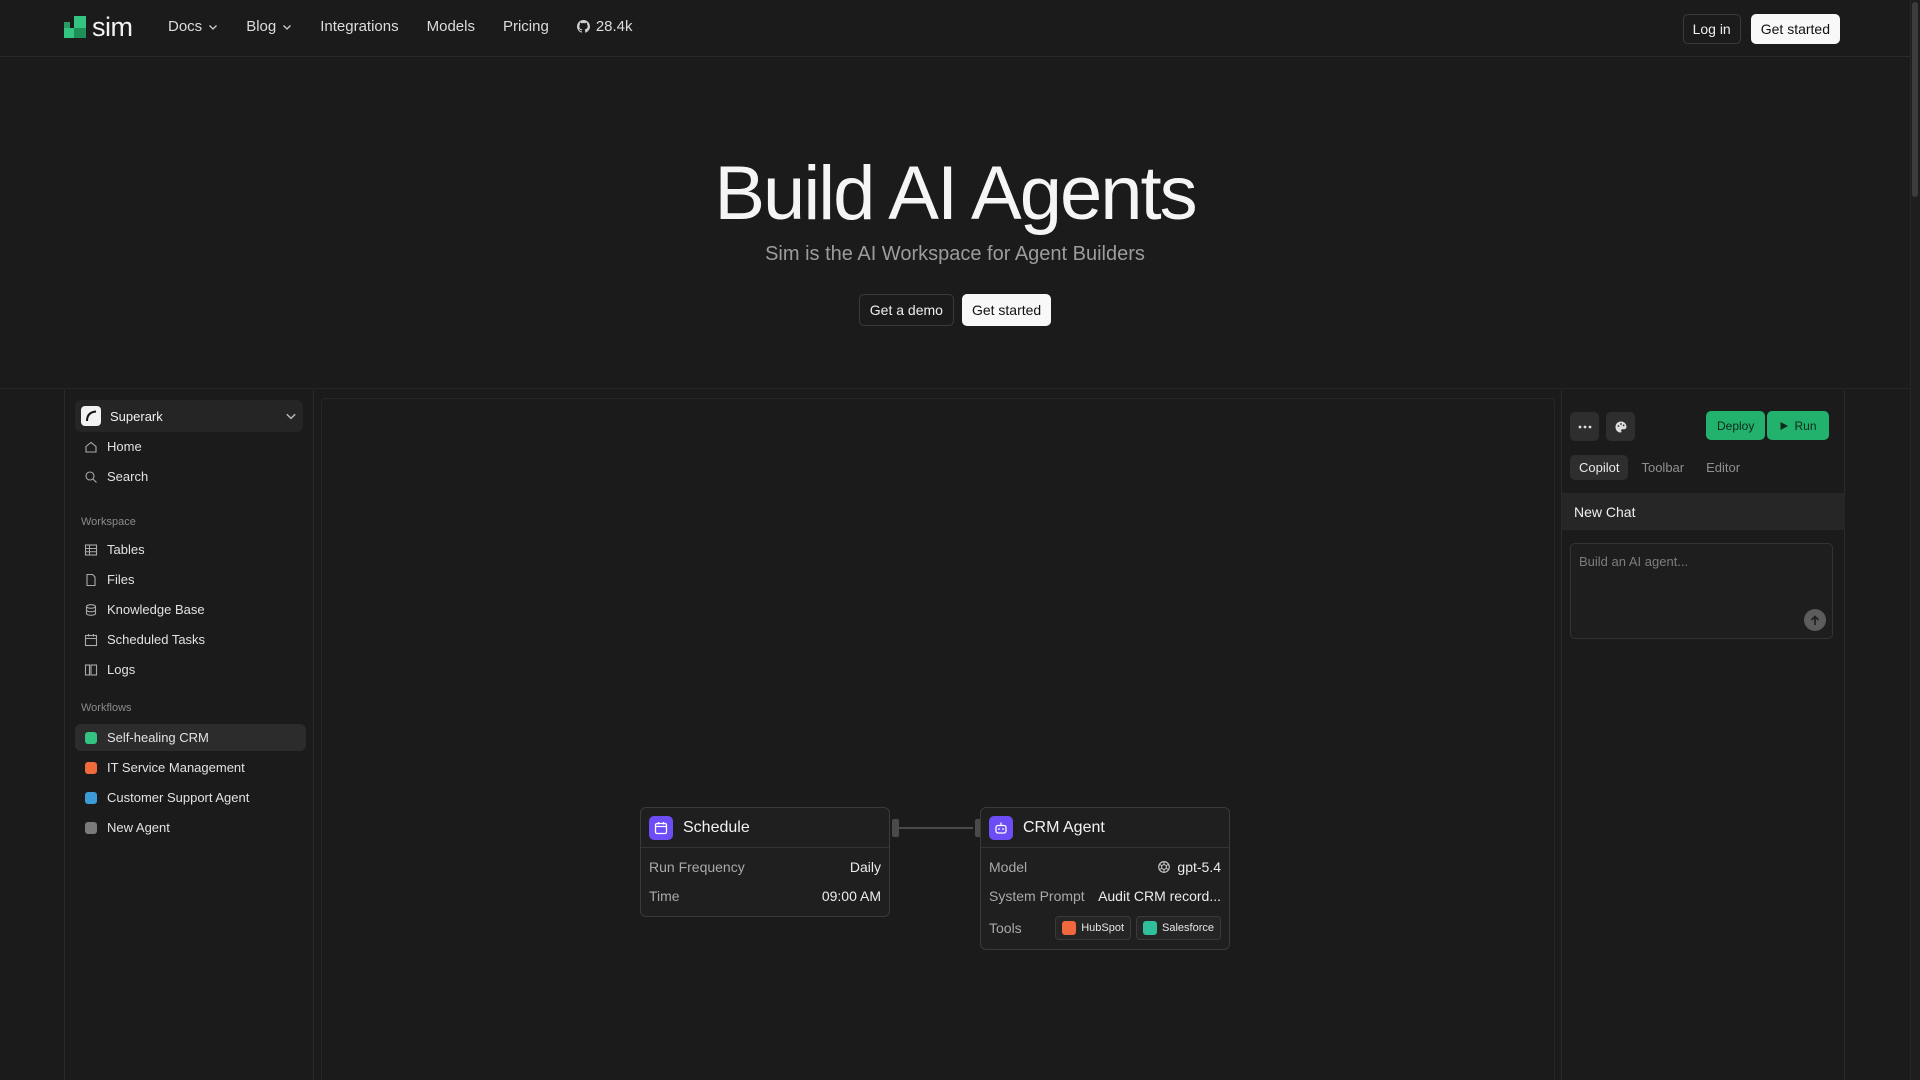  Describe the element at coordinates (91, 549) in the screenshot. I see `table-icon` at that location.